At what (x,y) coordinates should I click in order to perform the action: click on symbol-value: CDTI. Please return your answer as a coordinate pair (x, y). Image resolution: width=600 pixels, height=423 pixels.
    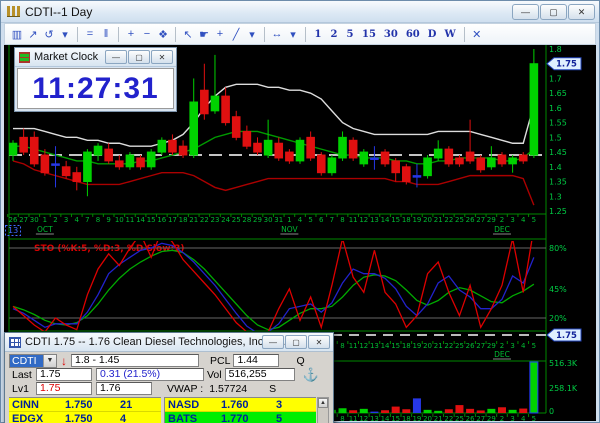
    Looking at the image, I should click on (26, 360).